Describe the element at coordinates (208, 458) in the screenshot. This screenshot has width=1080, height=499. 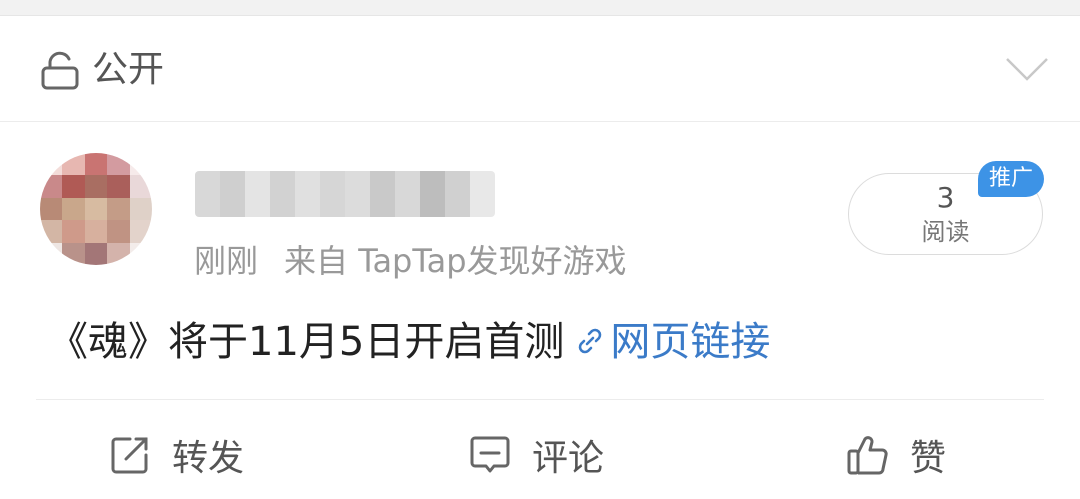
I see `repost-label: 转发` at that location.